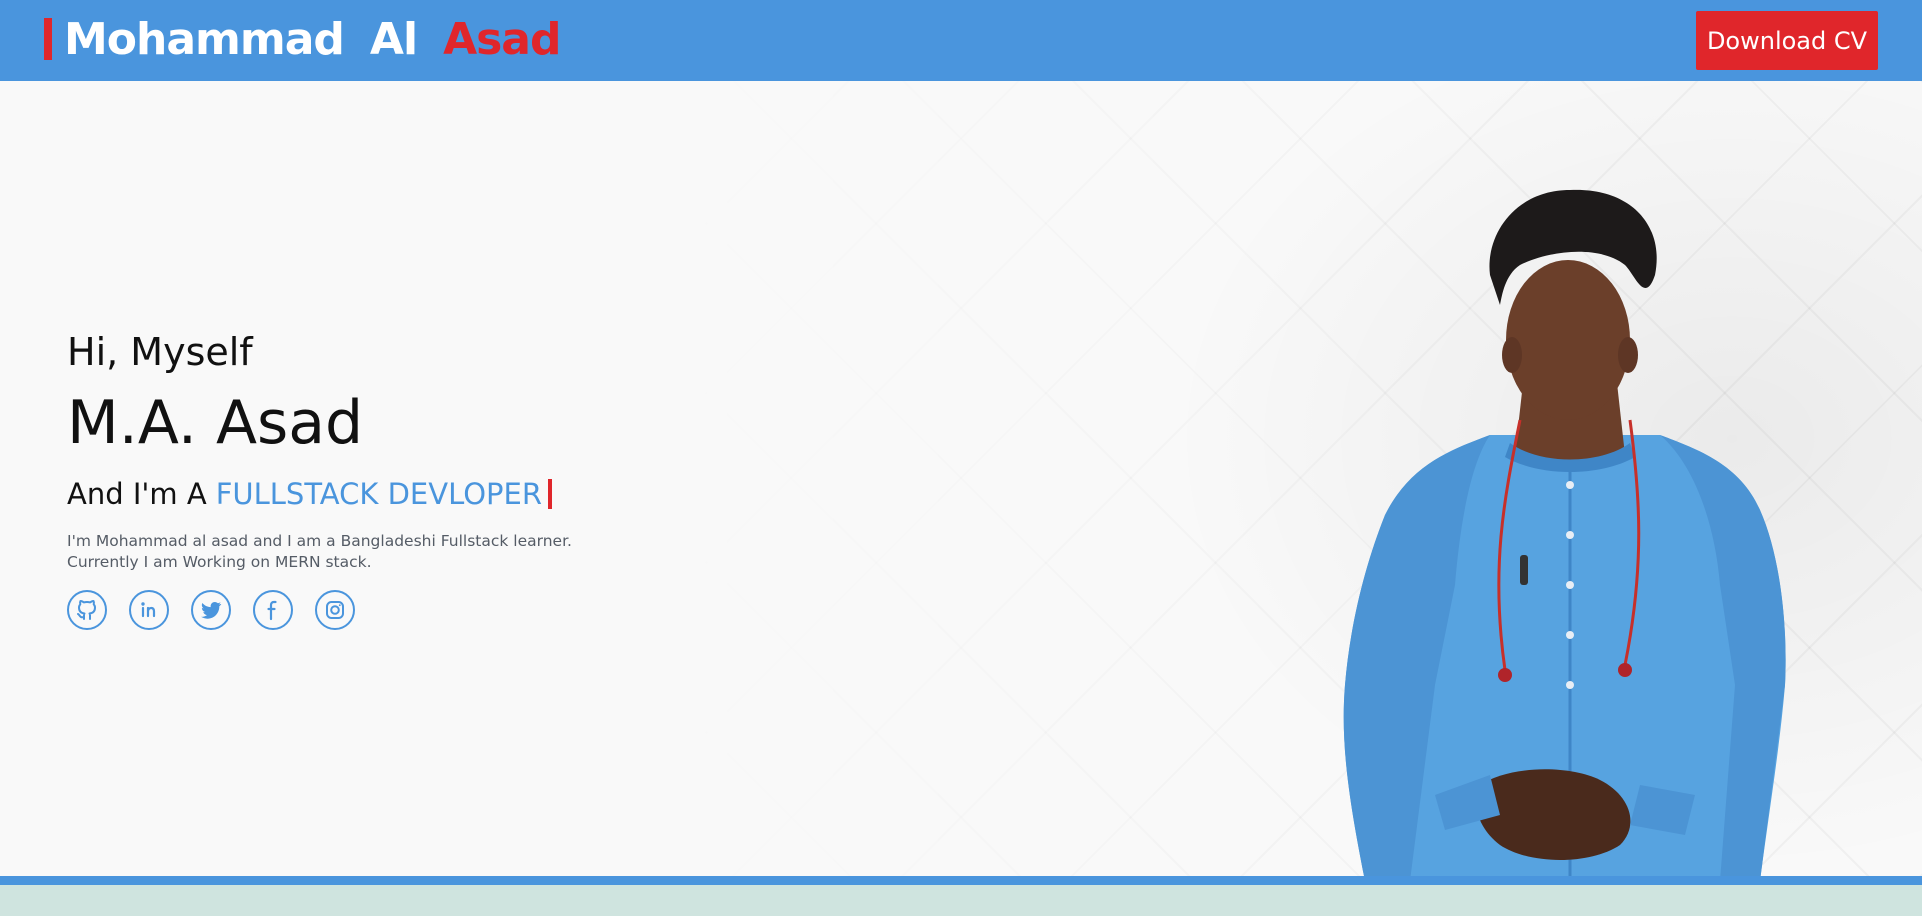 The image size is (1922, 916). Describe the element at coordinates (215, 423) in the screenshot. I see `hero-name: M.A. Asad` at that location.